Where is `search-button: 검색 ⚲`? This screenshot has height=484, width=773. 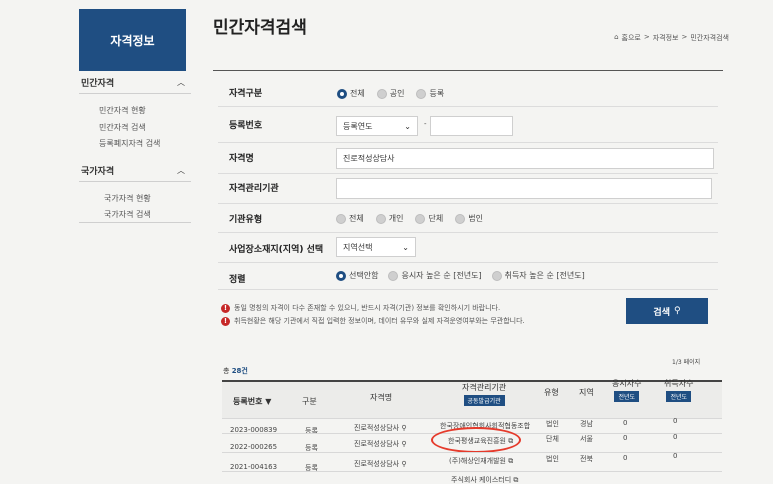 search-button: 검색 ⚲ is located at coordinates (667, 311).